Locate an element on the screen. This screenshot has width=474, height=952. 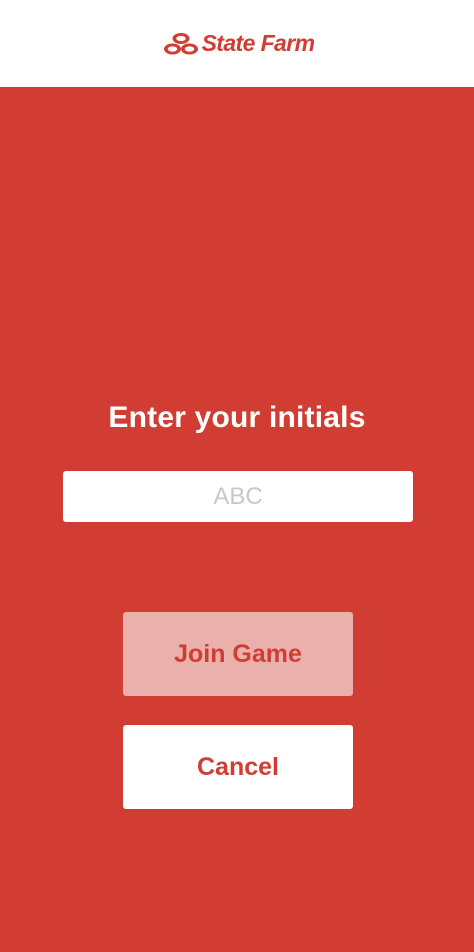
app-header: State Farm is located at coordinates (237, 43).